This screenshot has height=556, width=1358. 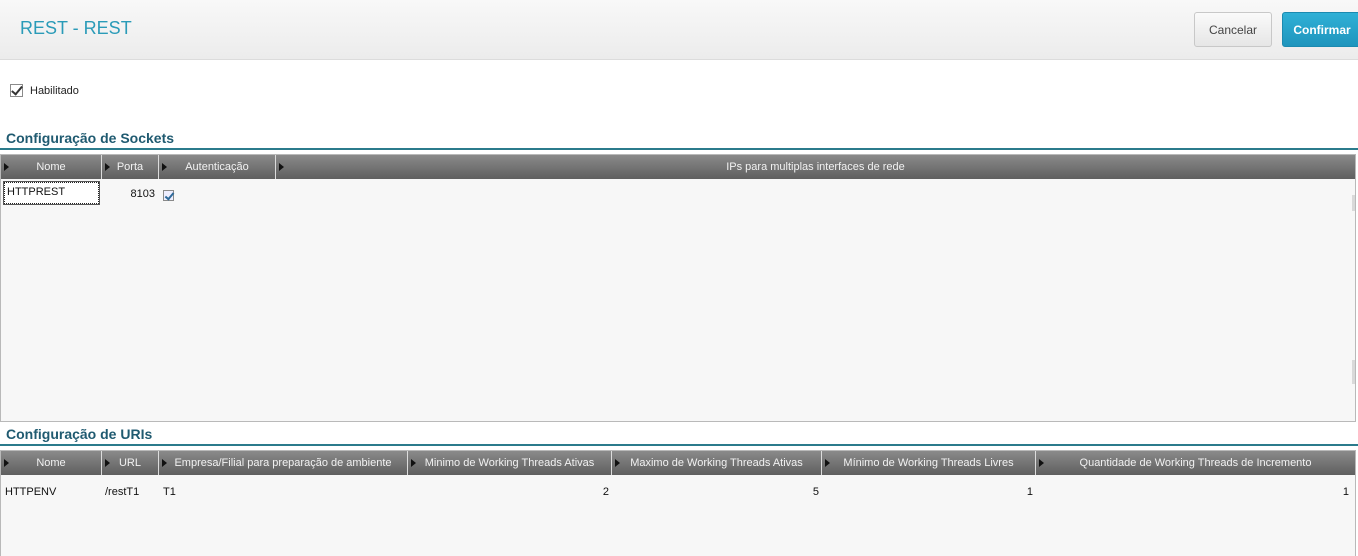 What do you see at coordinates (54, 90) in the screenshot?
I see `enabled-label: Habilitado` at bounding box center [54, 90].